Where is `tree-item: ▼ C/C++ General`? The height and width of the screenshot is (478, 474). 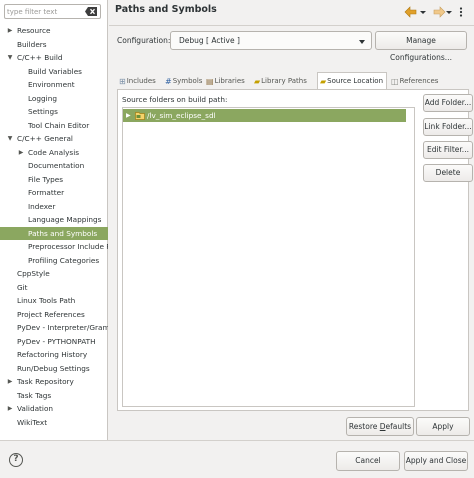
tree-item: ▼ C/C++ General is located at coordinates (54, 139).